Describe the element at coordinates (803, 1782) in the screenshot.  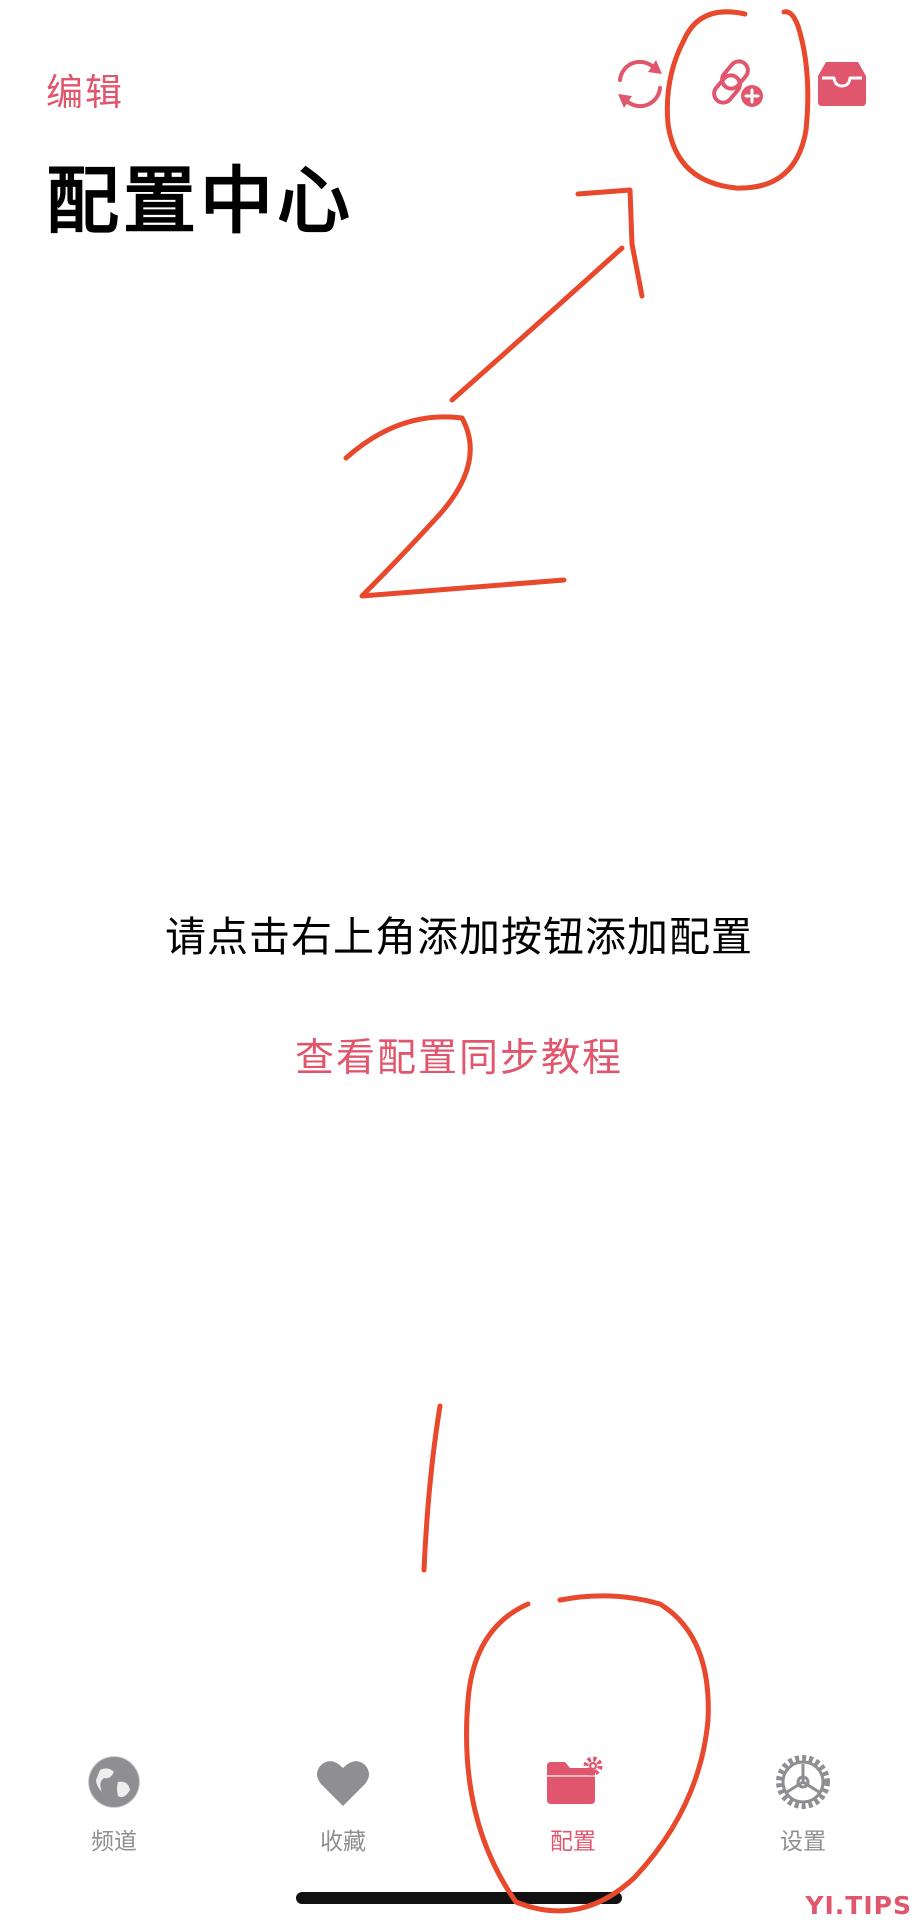
I see `gear-icon` at that location.